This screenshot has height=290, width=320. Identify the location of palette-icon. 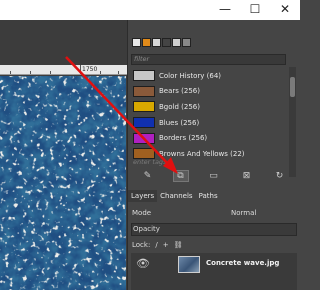
(186, 42).